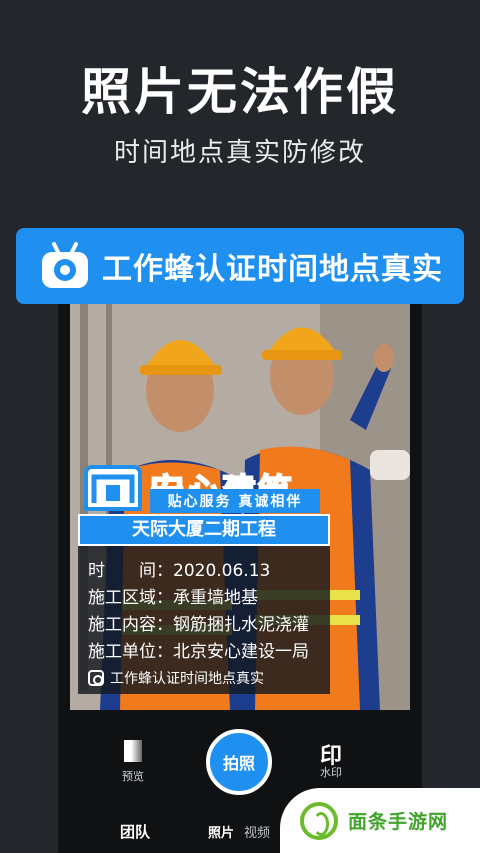 The height and width of the screenshot is (853, 480). I want to click on camera-icon, so click(96, 678).